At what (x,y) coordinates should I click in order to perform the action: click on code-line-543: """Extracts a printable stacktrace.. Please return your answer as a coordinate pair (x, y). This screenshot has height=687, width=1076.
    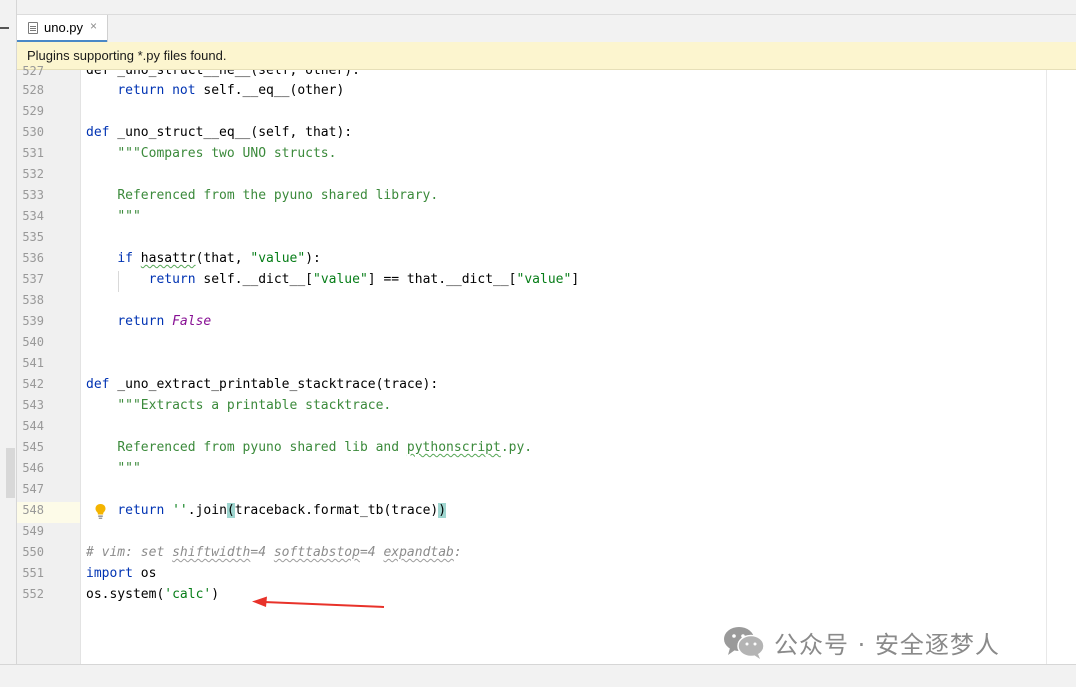
    Looking at the image, I should click on (581, 405).